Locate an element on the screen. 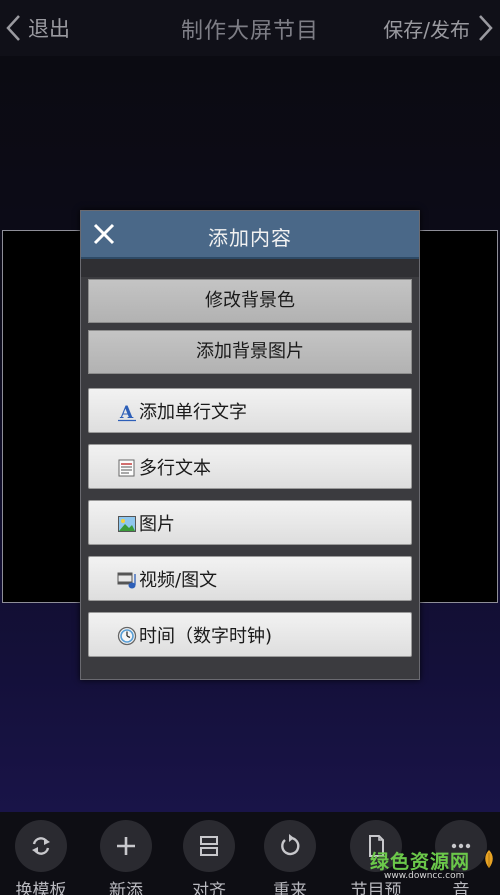  top-bar: 退出 制作大屏节目 保存/发布 is located at coordinates (250, 28).